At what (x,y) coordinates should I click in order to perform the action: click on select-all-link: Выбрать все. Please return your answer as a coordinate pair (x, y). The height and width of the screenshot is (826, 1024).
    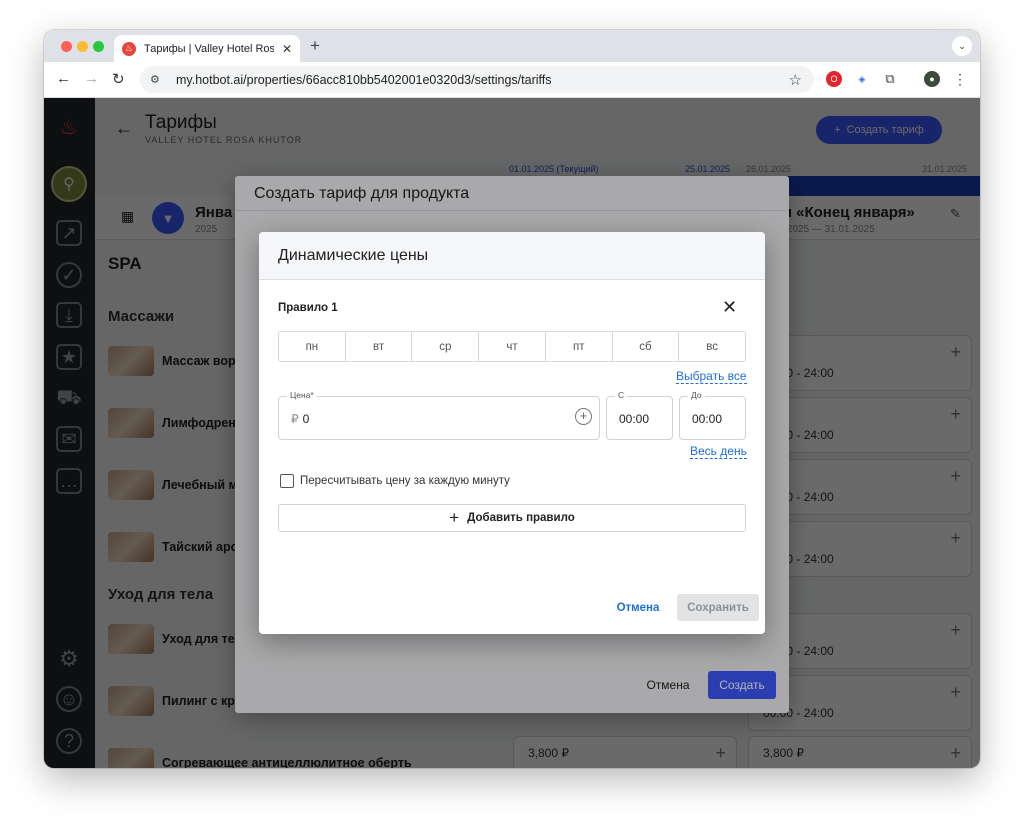
    Looking at the image, I should click on (711, 376).